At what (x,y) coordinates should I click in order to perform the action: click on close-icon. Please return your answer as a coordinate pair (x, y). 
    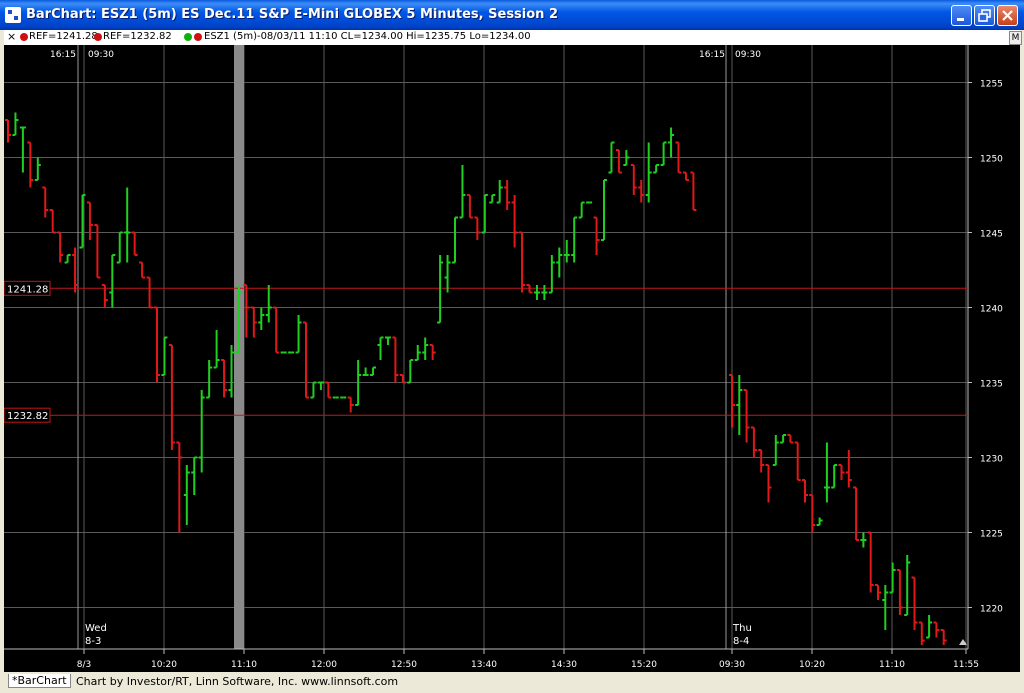
    Looking at the image, I should click on (1007, 15).